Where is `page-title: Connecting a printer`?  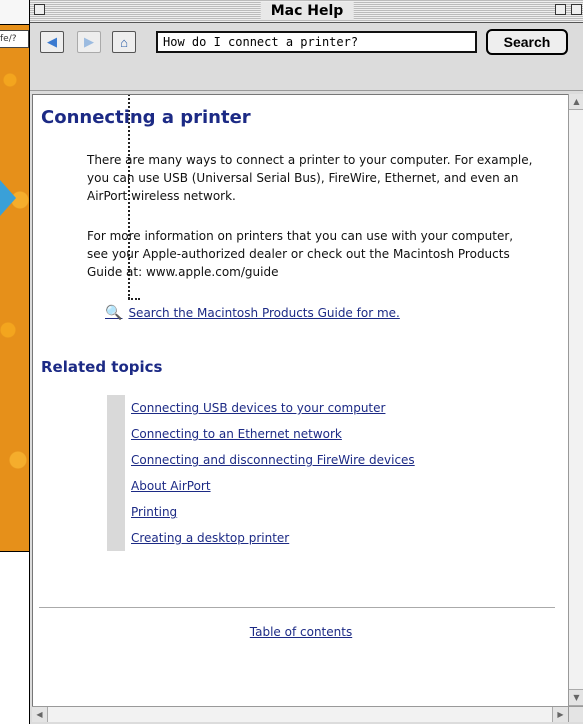 page-title: Connecting a printer is located at coordinates (146, 117).